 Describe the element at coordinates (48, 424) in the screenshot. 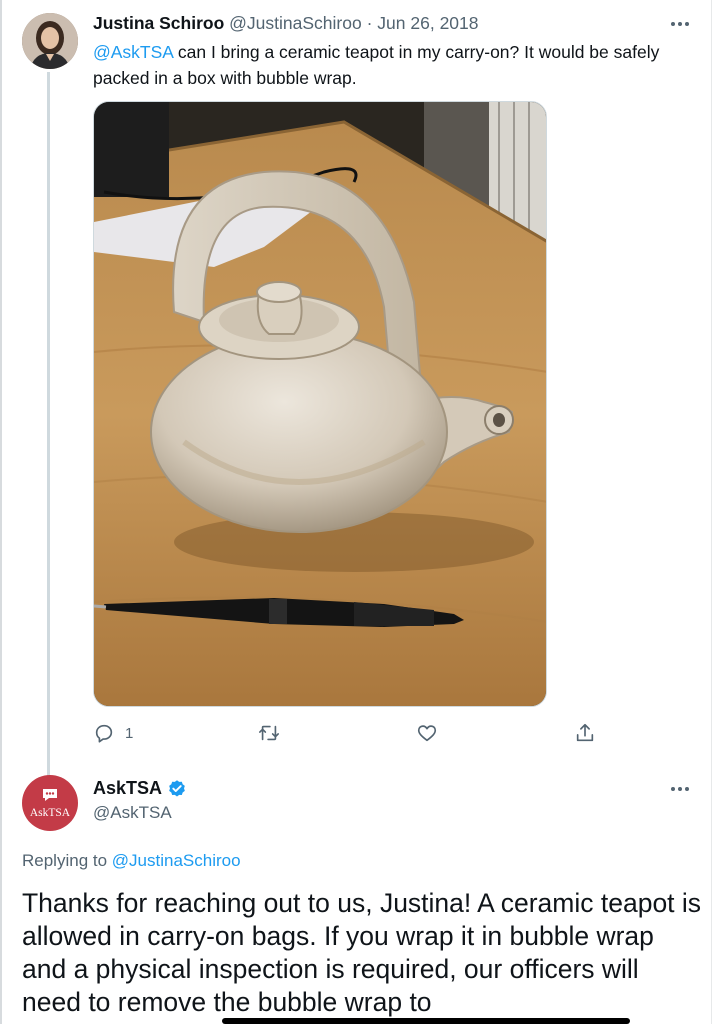

I see `thread-connector` at that location.